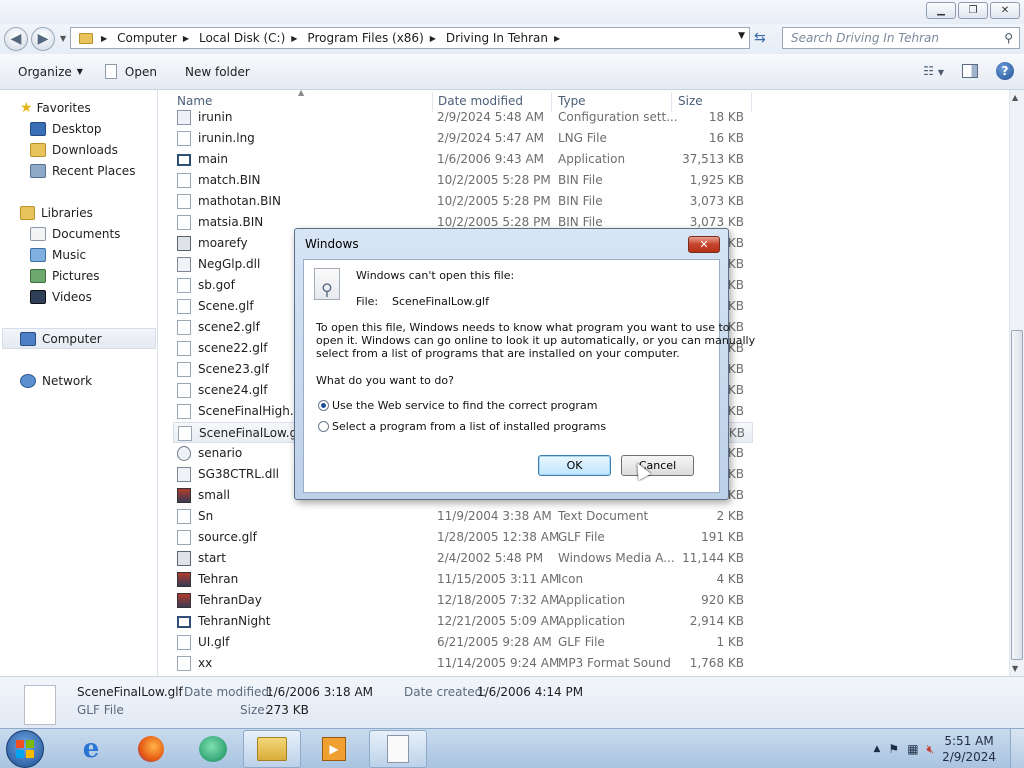  Describe the element at coordinates (217, 72) in the screenshot. I see `new-folder-button: New folder` at that location.